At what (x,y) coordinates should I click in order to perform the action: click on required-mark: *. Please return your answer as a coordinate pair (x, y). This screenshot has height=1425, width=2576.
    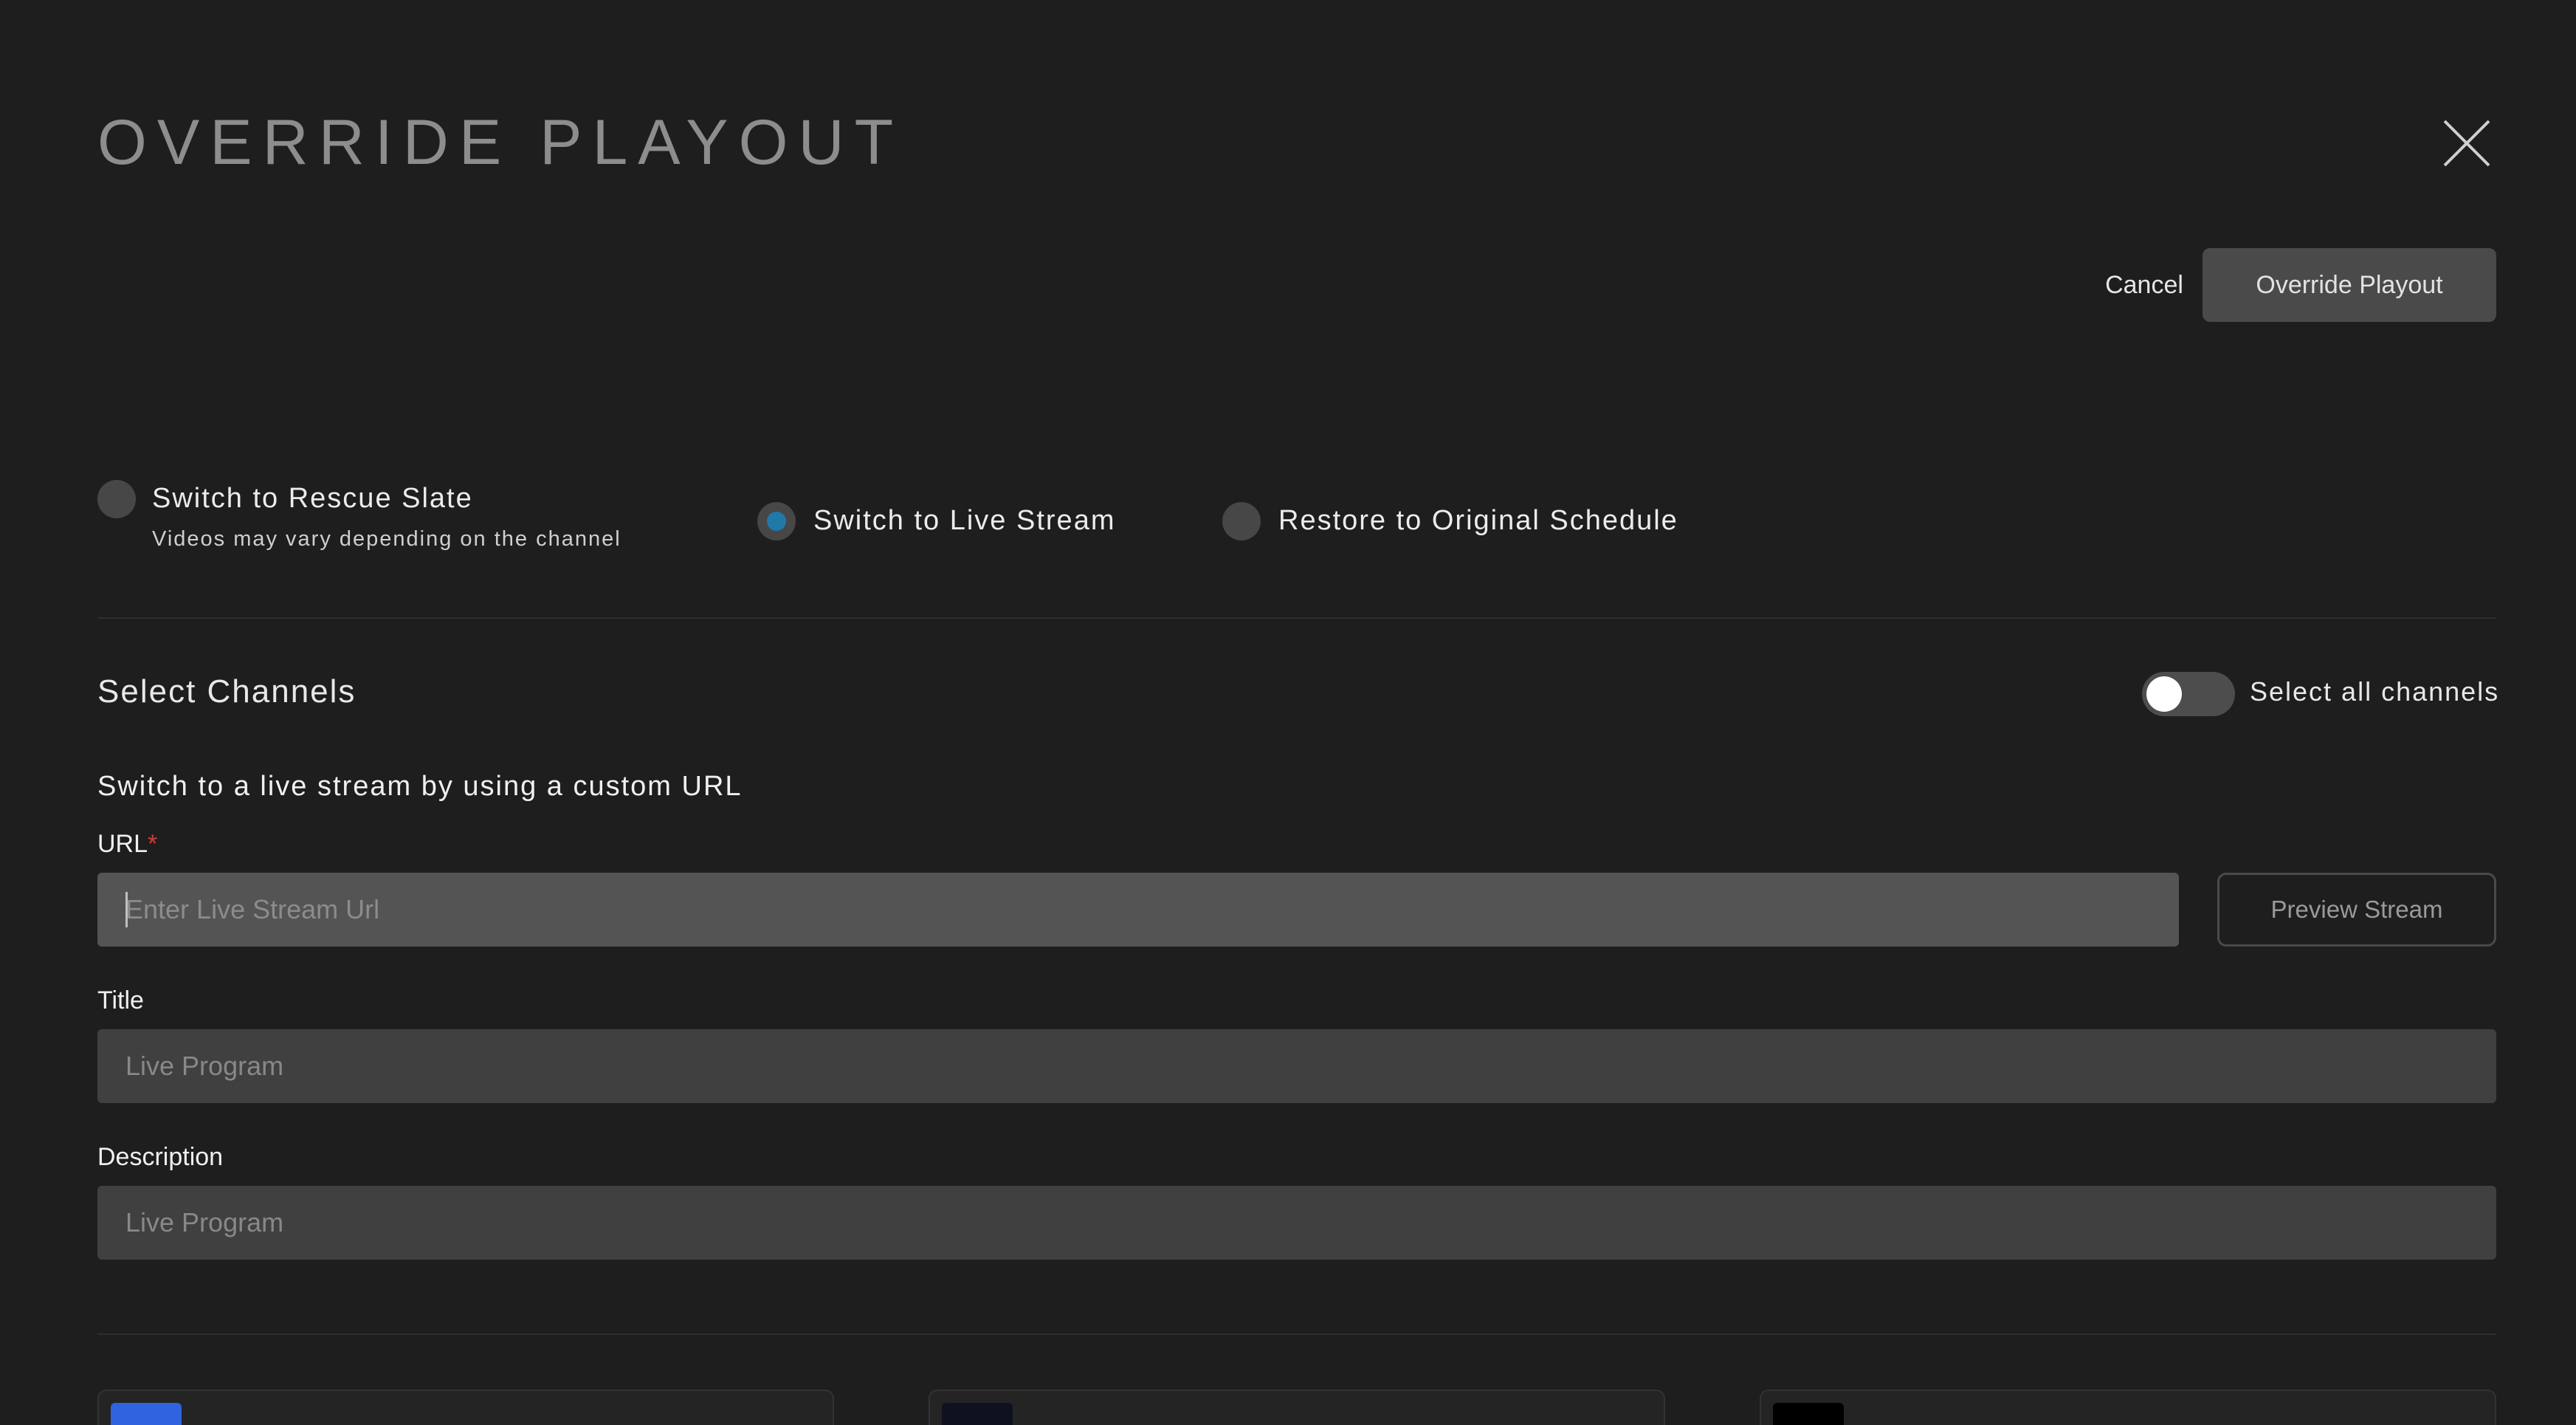
    Looking at the image, I should click on (153, 844).